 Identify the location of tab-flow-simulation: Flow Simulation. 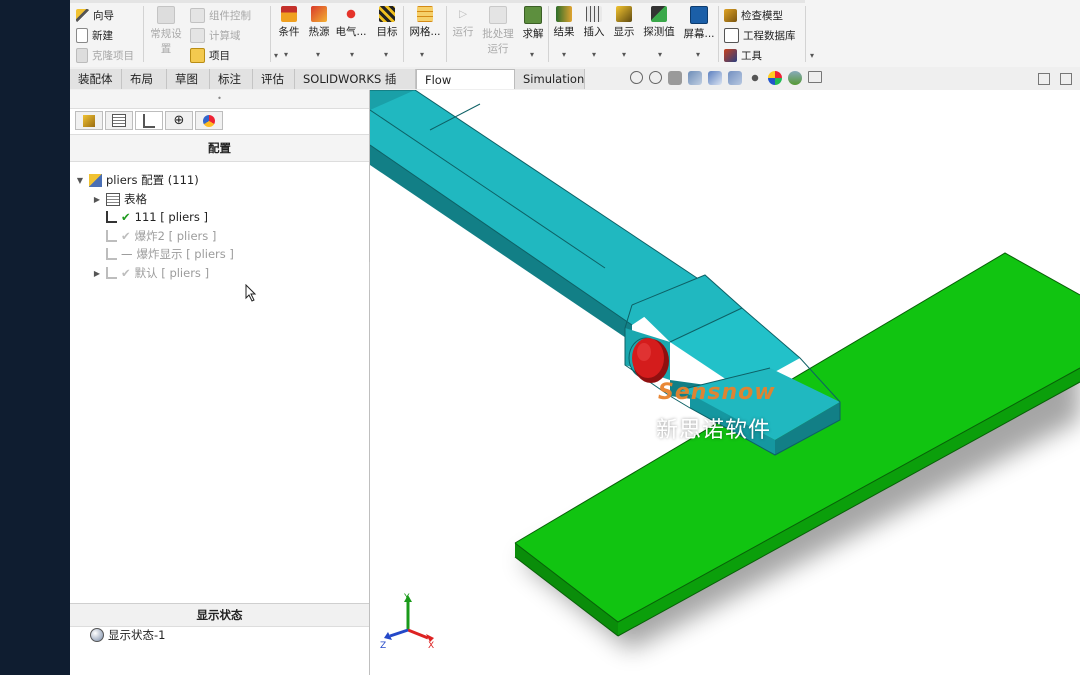
(465, 88).